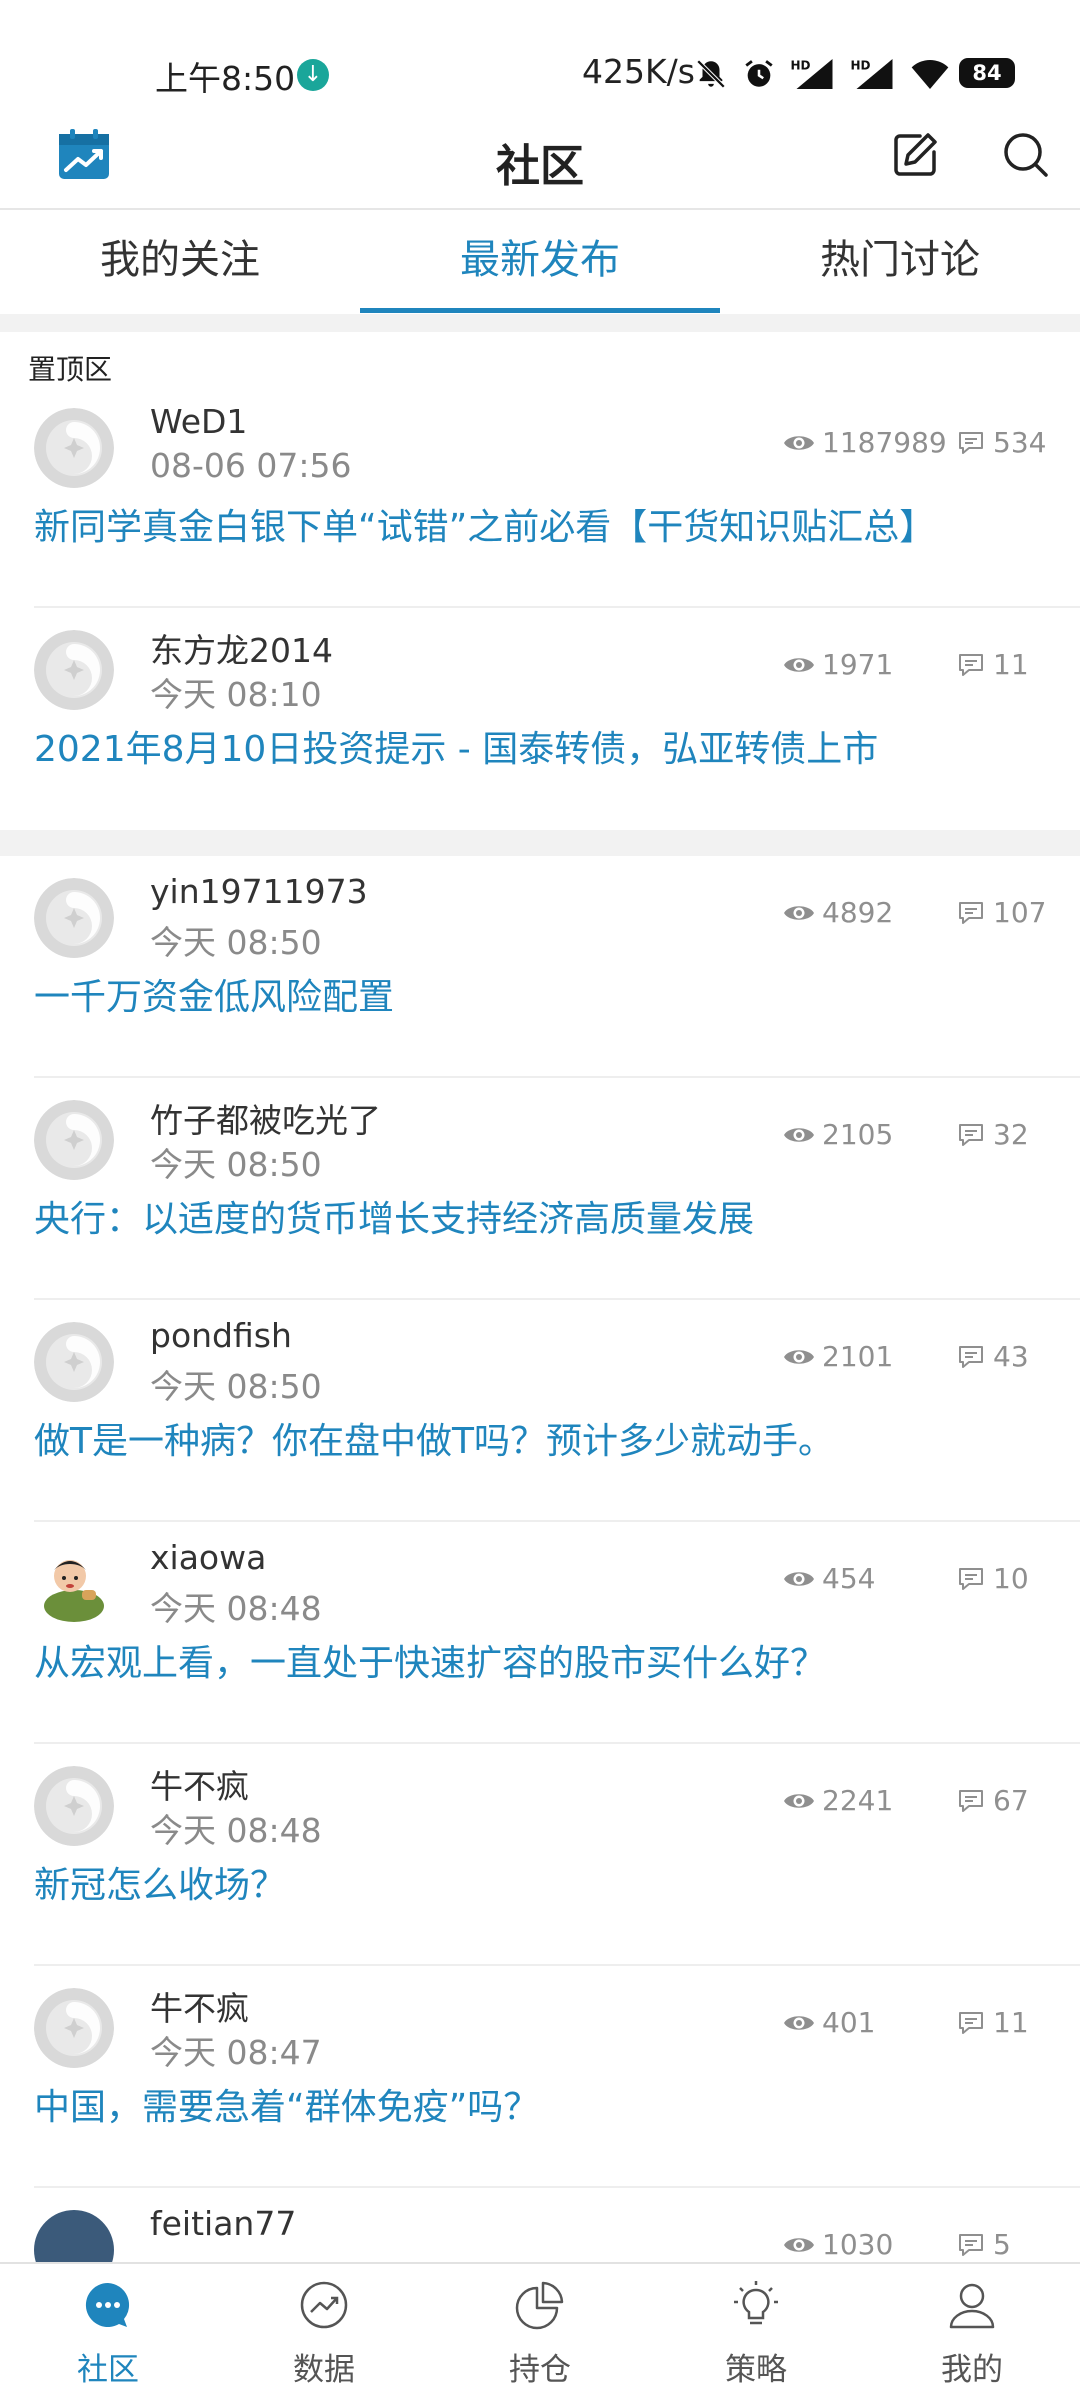  What do you see at coordinates (837, 2244) in the screenshot?
I see `view-count: 1030` at bounding box center [837, 2244].